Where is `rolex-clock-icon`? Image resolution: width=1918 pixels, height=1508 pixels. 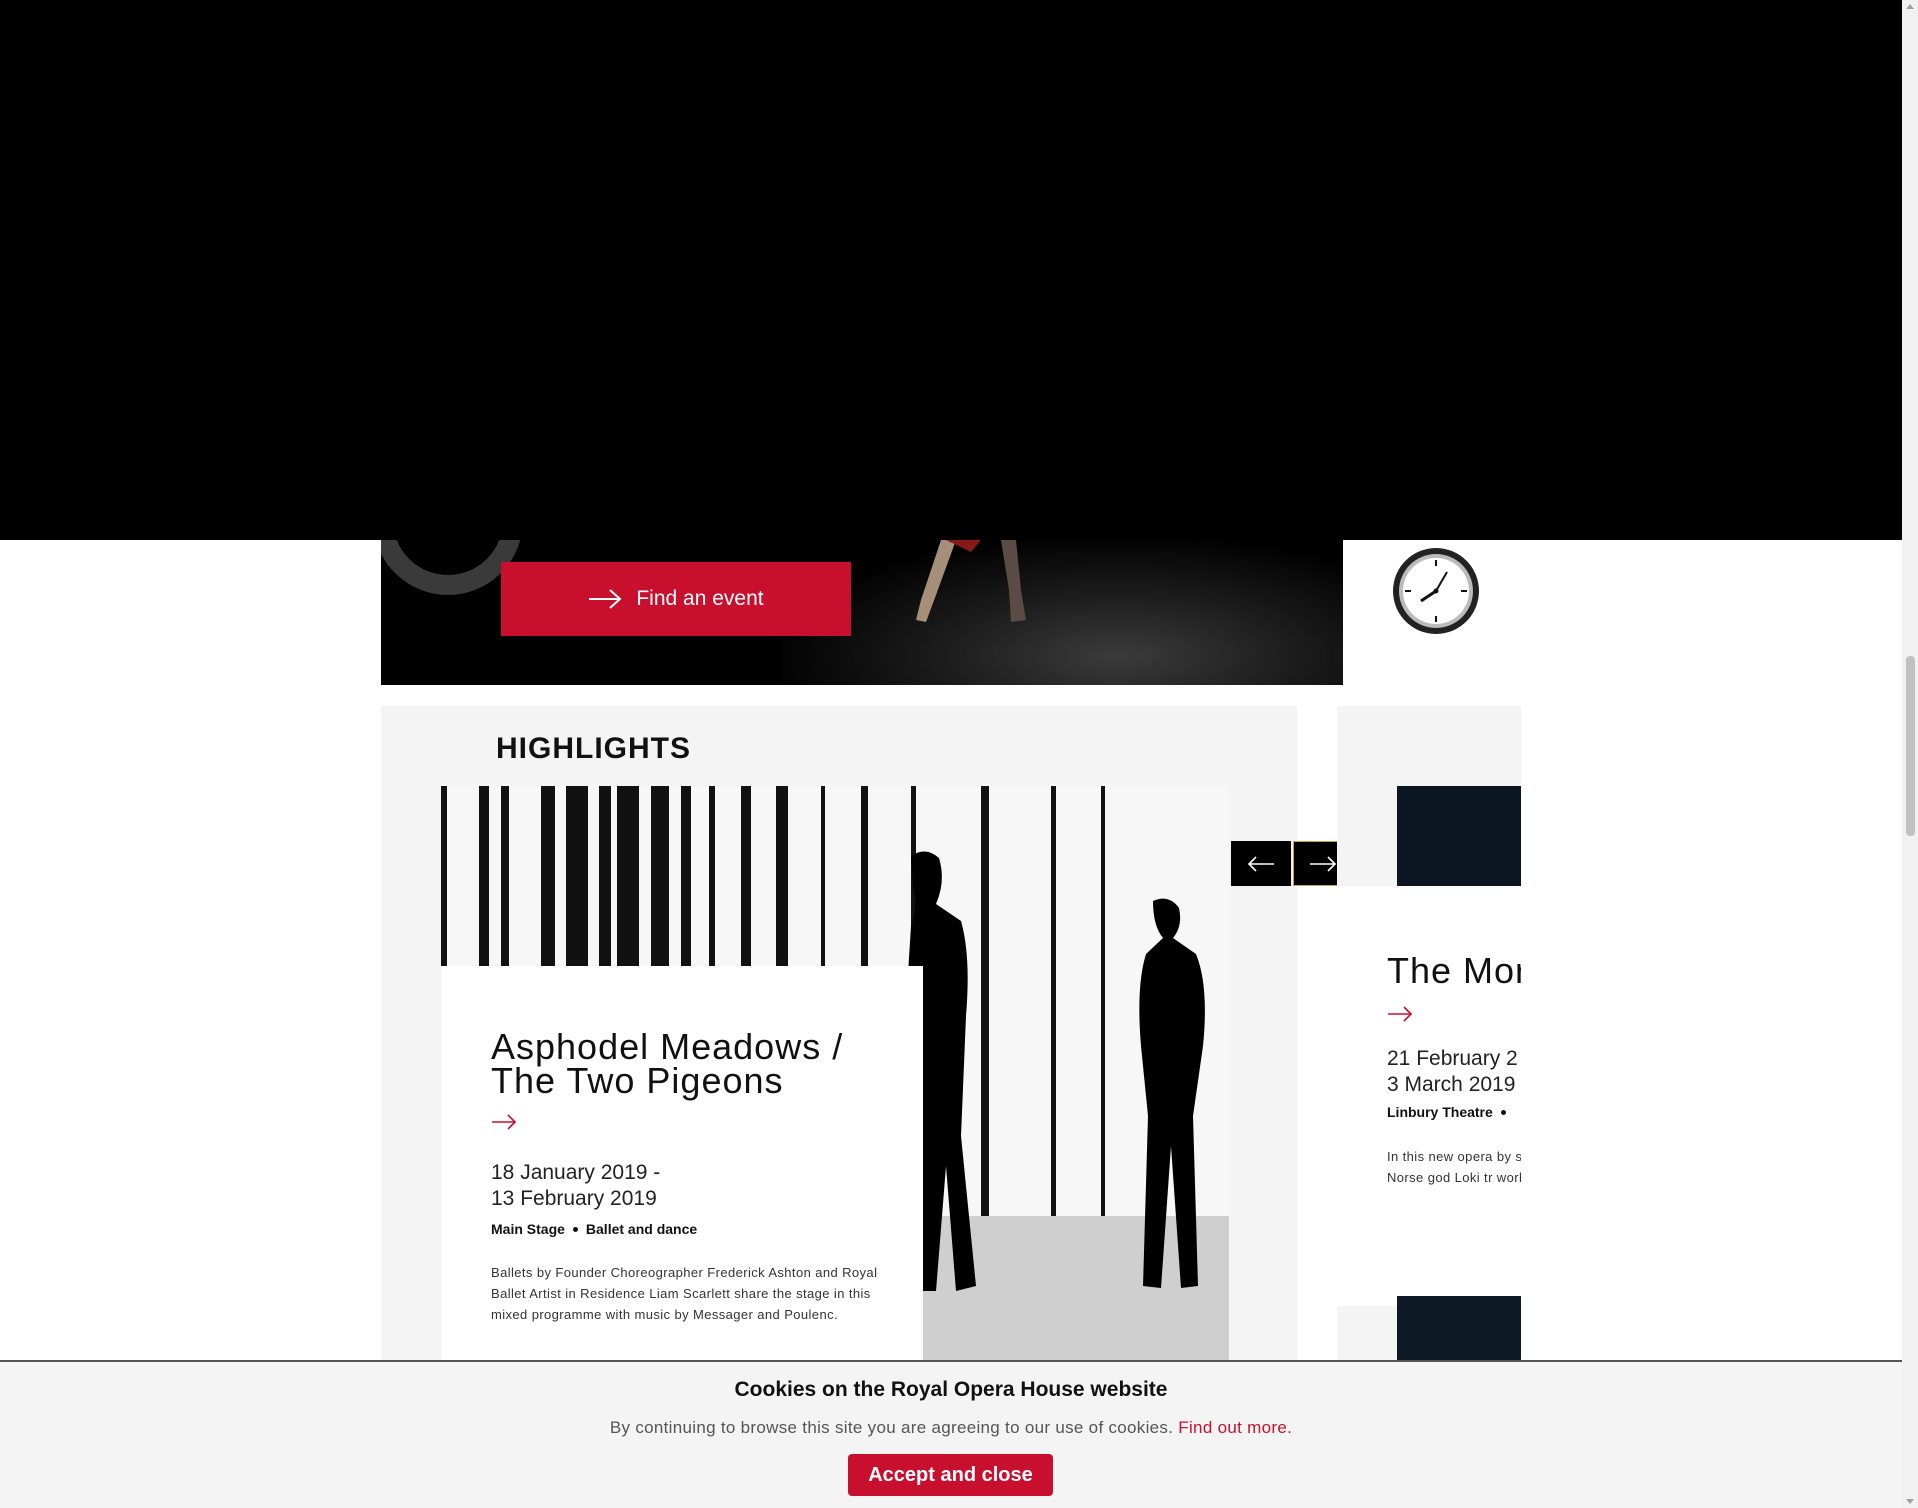 rolex-clock-icon is located at coordinates (1436, 591).